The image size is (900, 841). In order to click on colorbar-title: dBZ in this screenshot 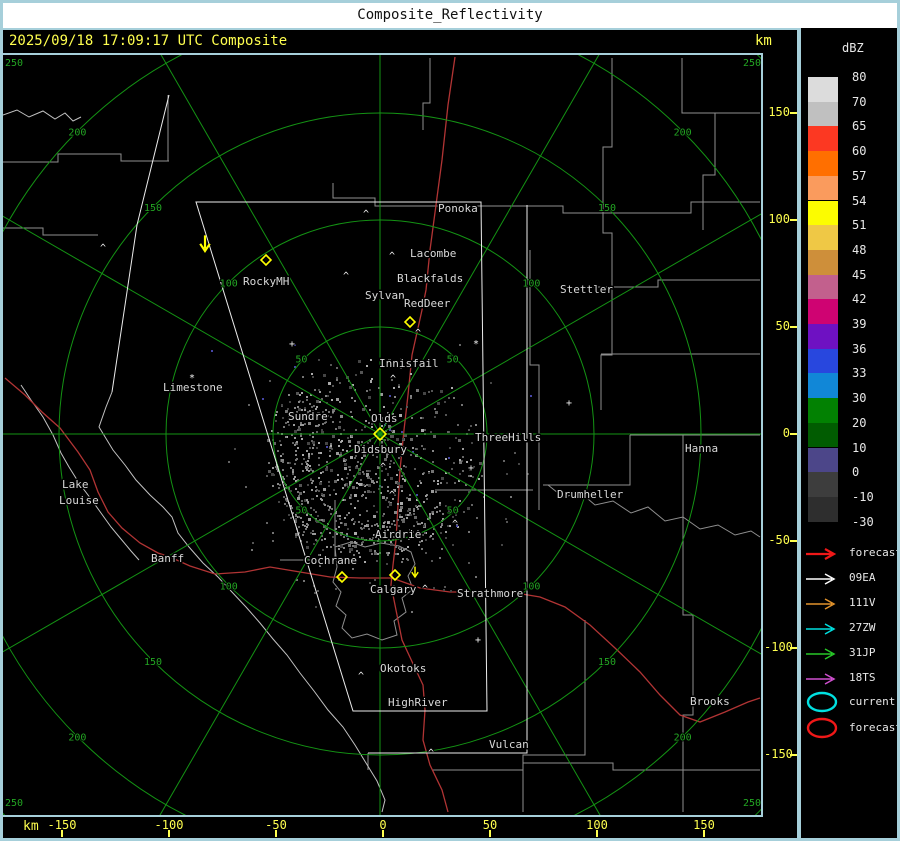, I will do `click(853, 48)`.